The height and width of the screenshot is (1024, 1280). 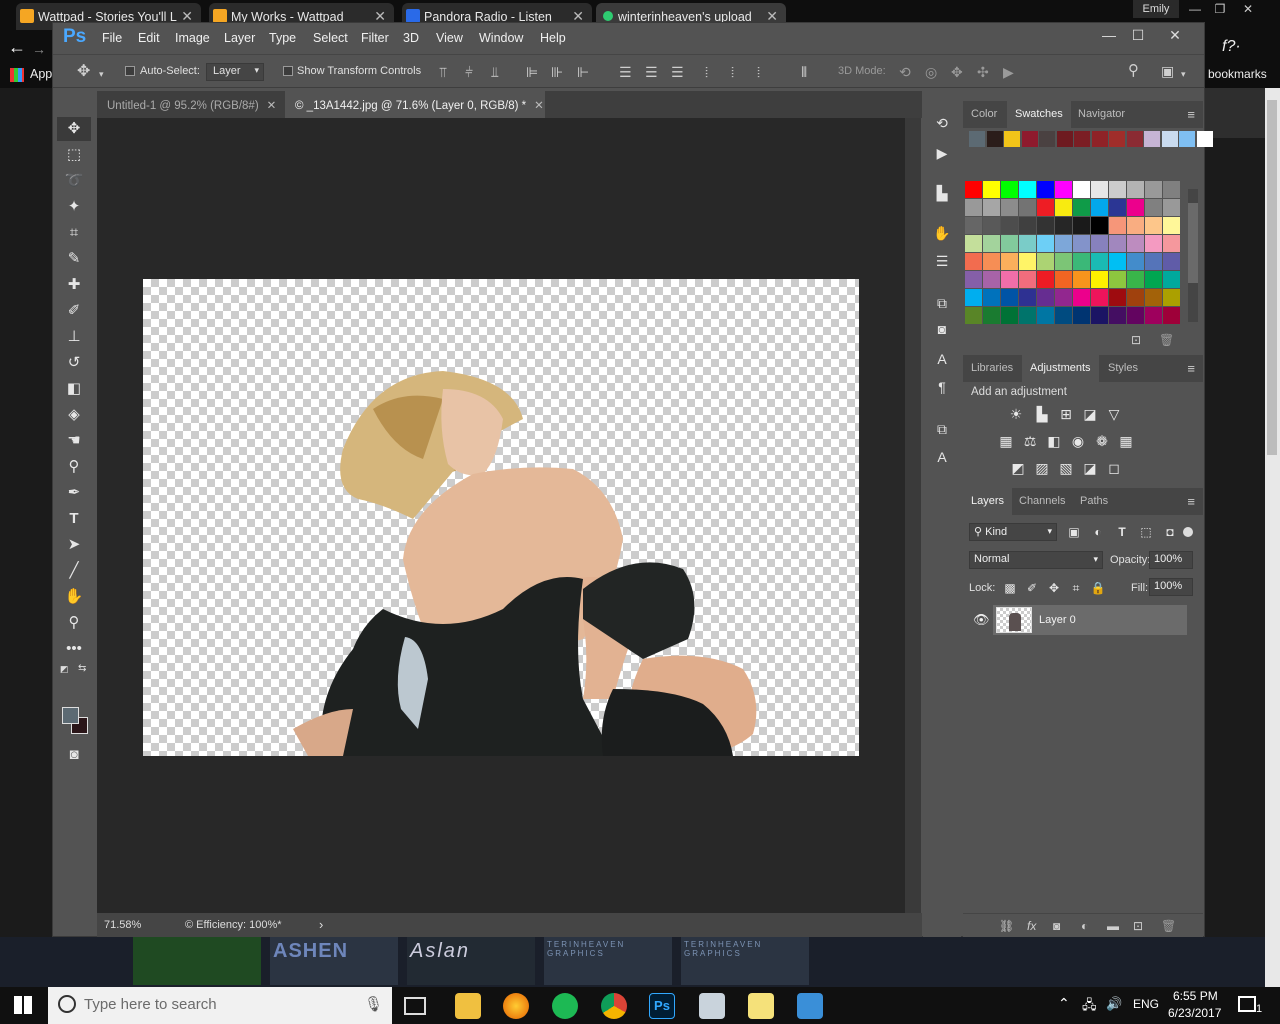 I want to click on align-left-icon: ⊫, so click(x=532, y=72).